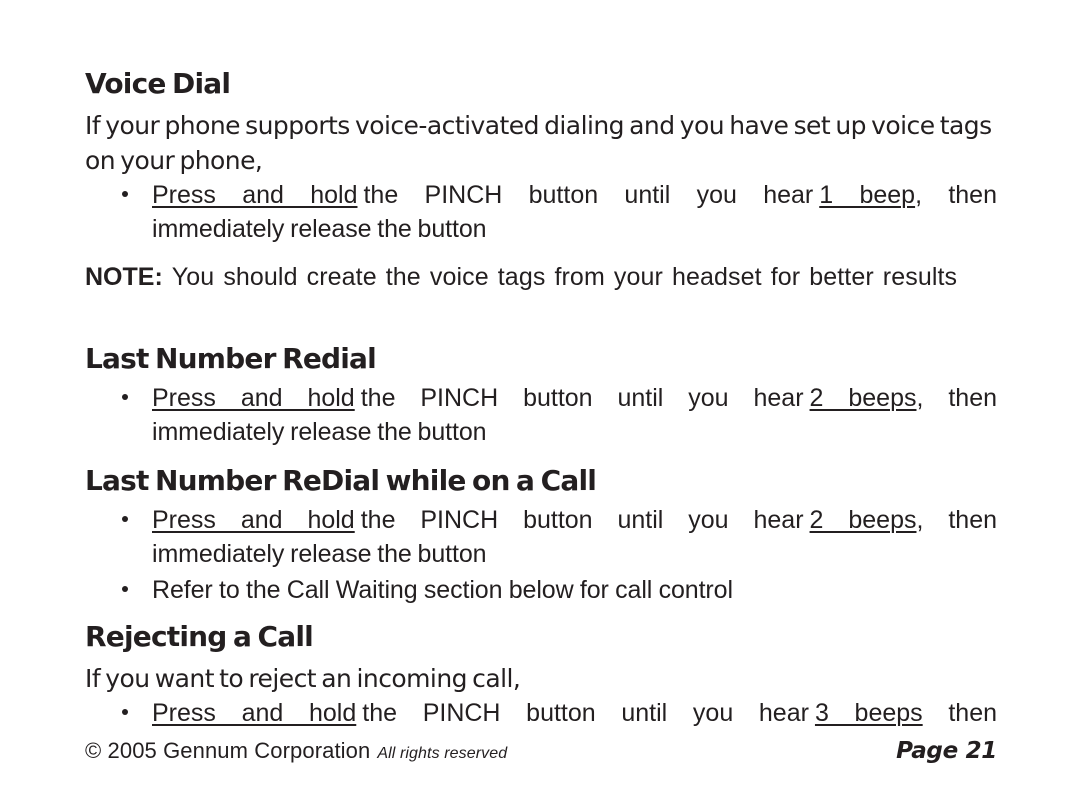  What do you see at coordinates (960, 713) in the screenshot?
I see `bullet-tail-text: then` at bounding box center [960, 713].